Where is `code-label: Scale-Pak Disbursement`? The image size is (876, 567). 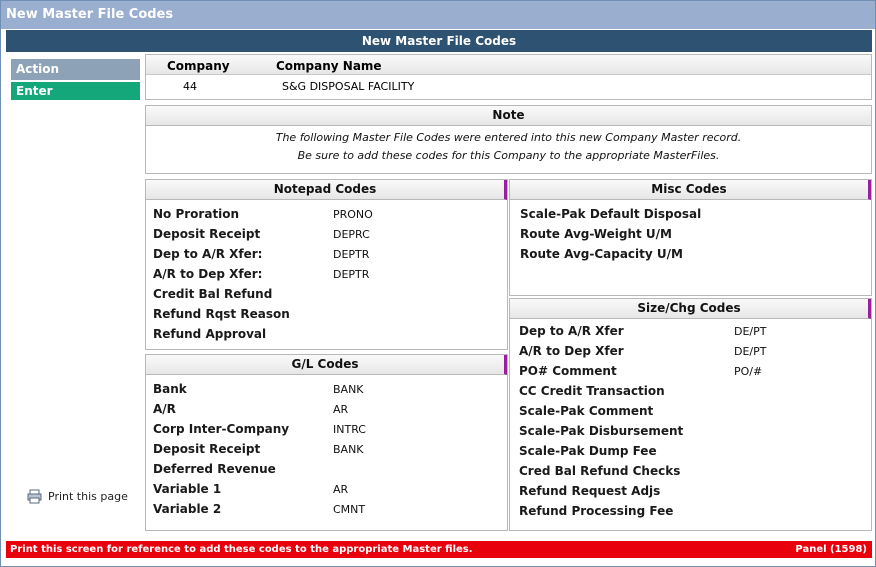 code-label: Scale-Pak Disbursement is located at coordinates (601, 431).